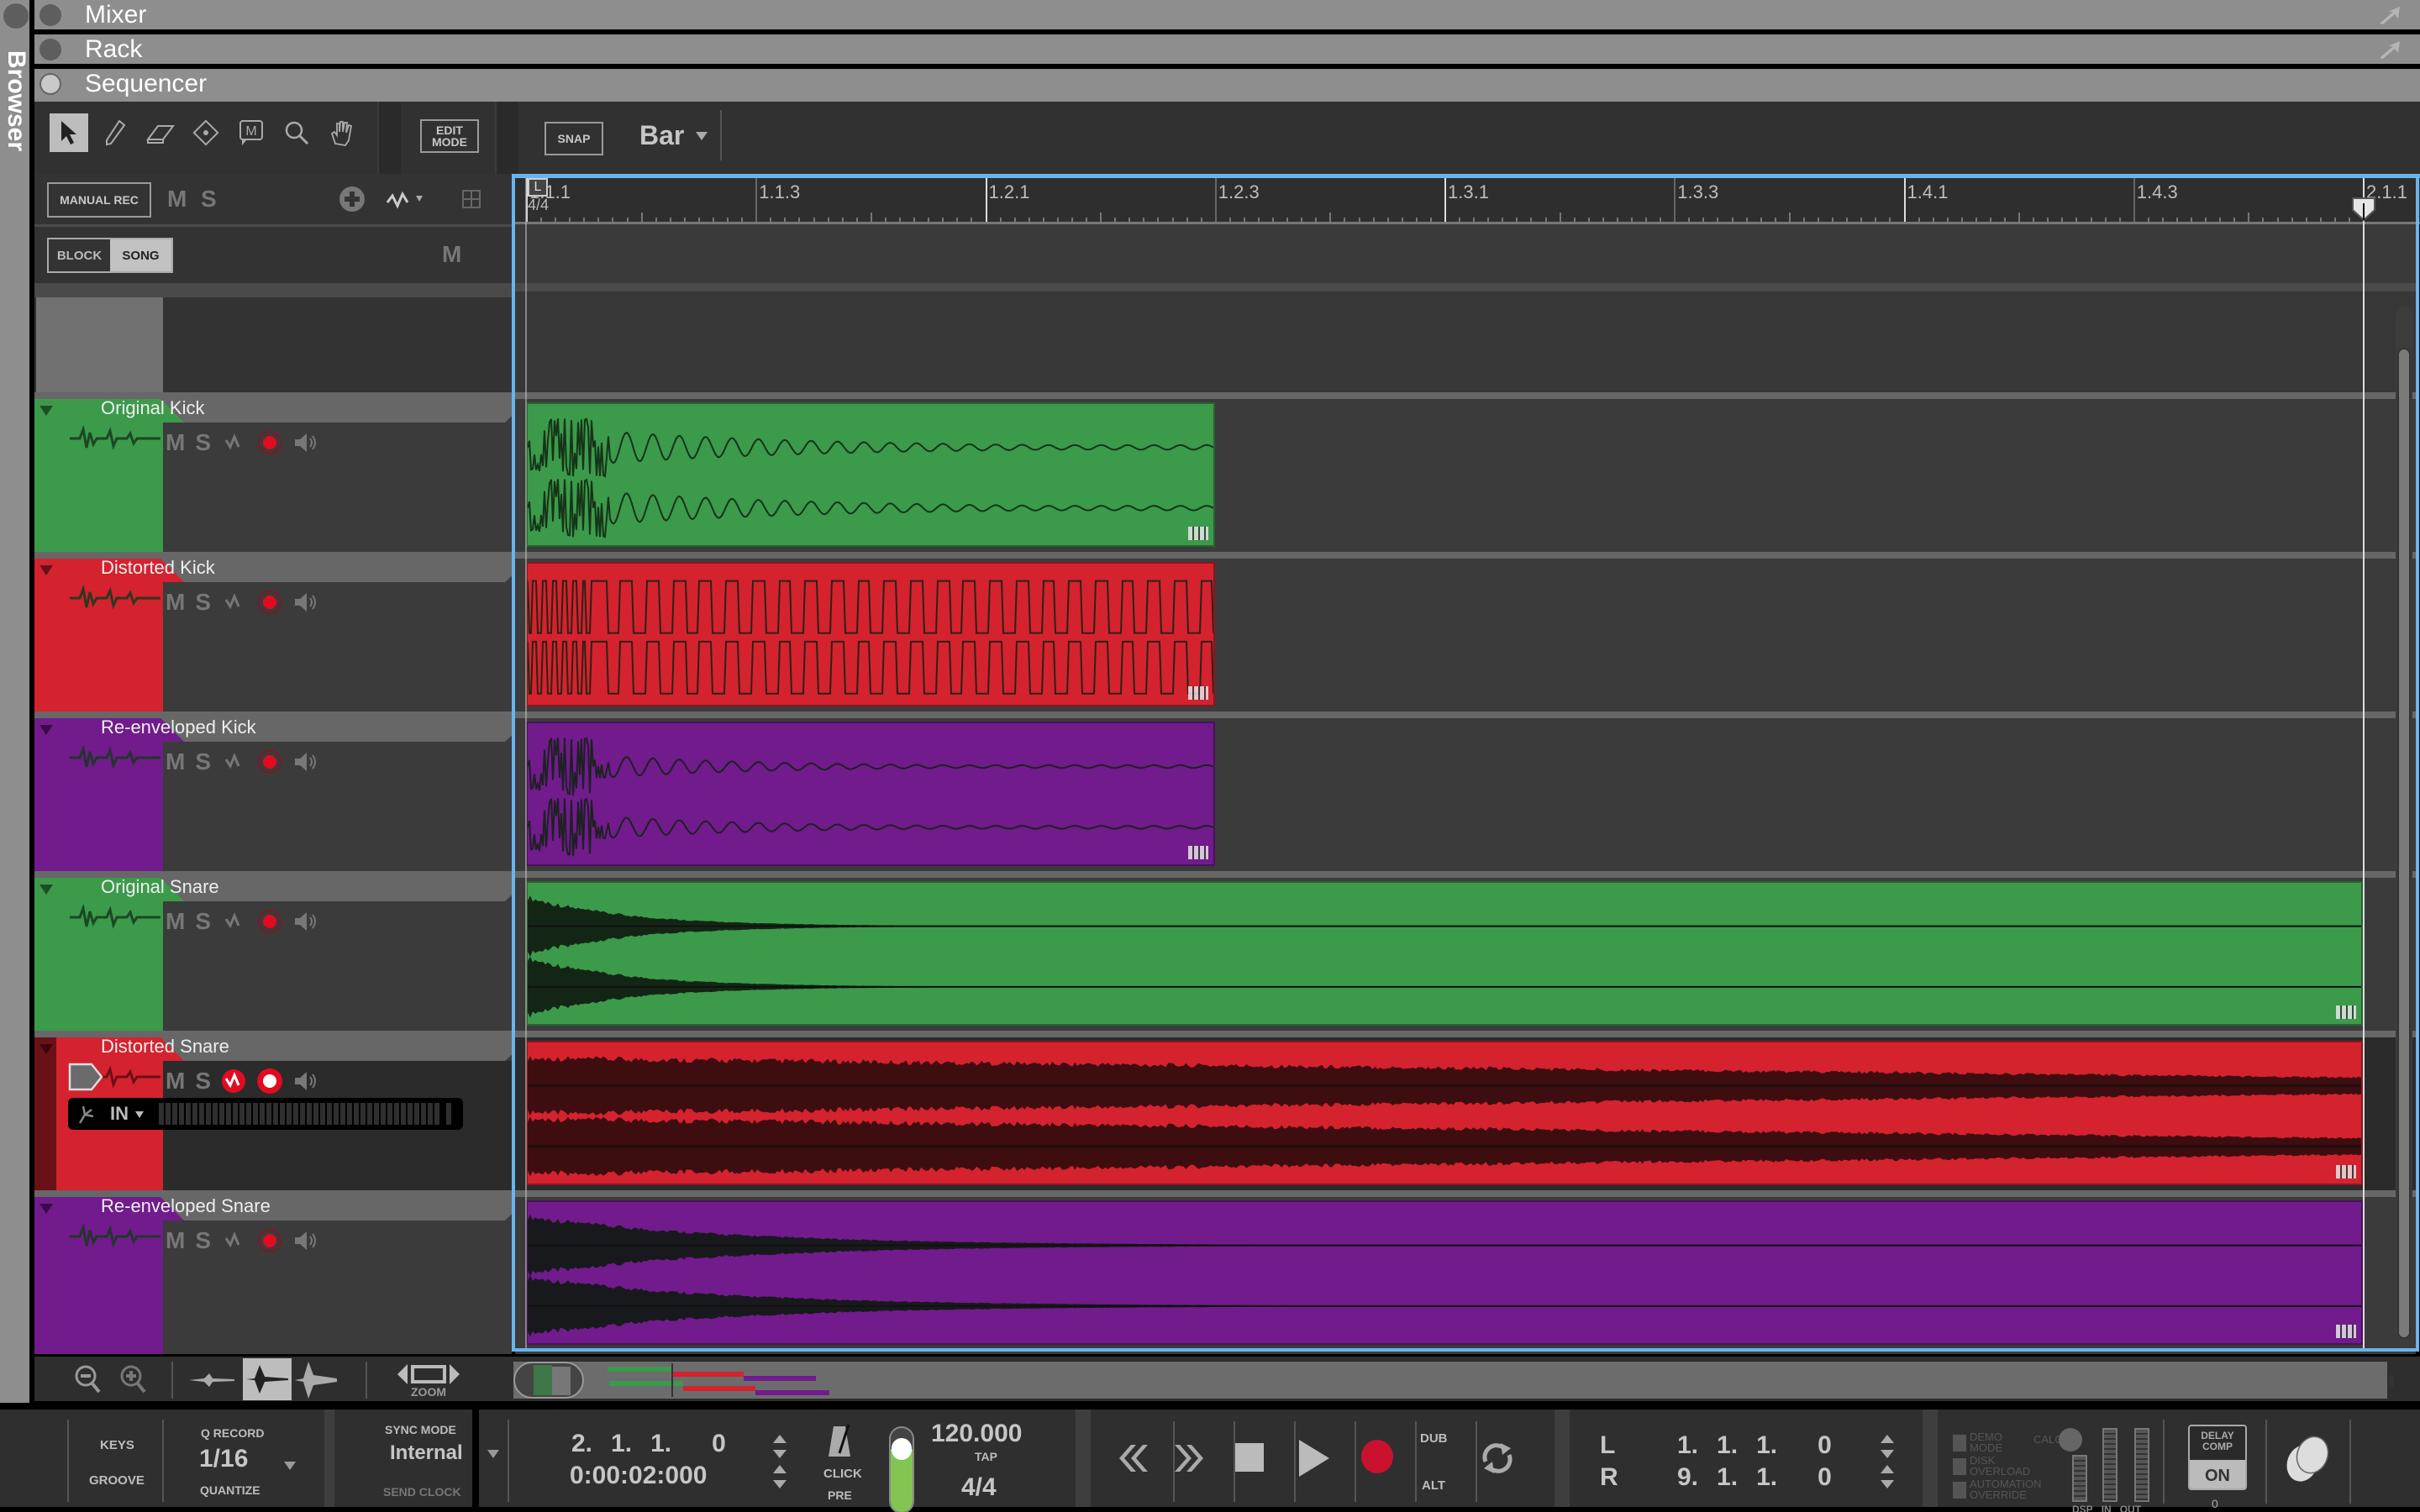  Describe the element at coordinates (1377, 1456) in the screenshot. I see `record-button` at that location.